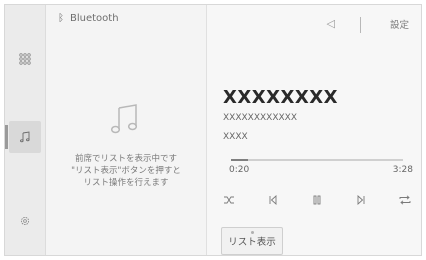 This screenshot has height=260, width=426. I want to click on list-message-line: 前席でリストを表示中です, so click(125, 159).